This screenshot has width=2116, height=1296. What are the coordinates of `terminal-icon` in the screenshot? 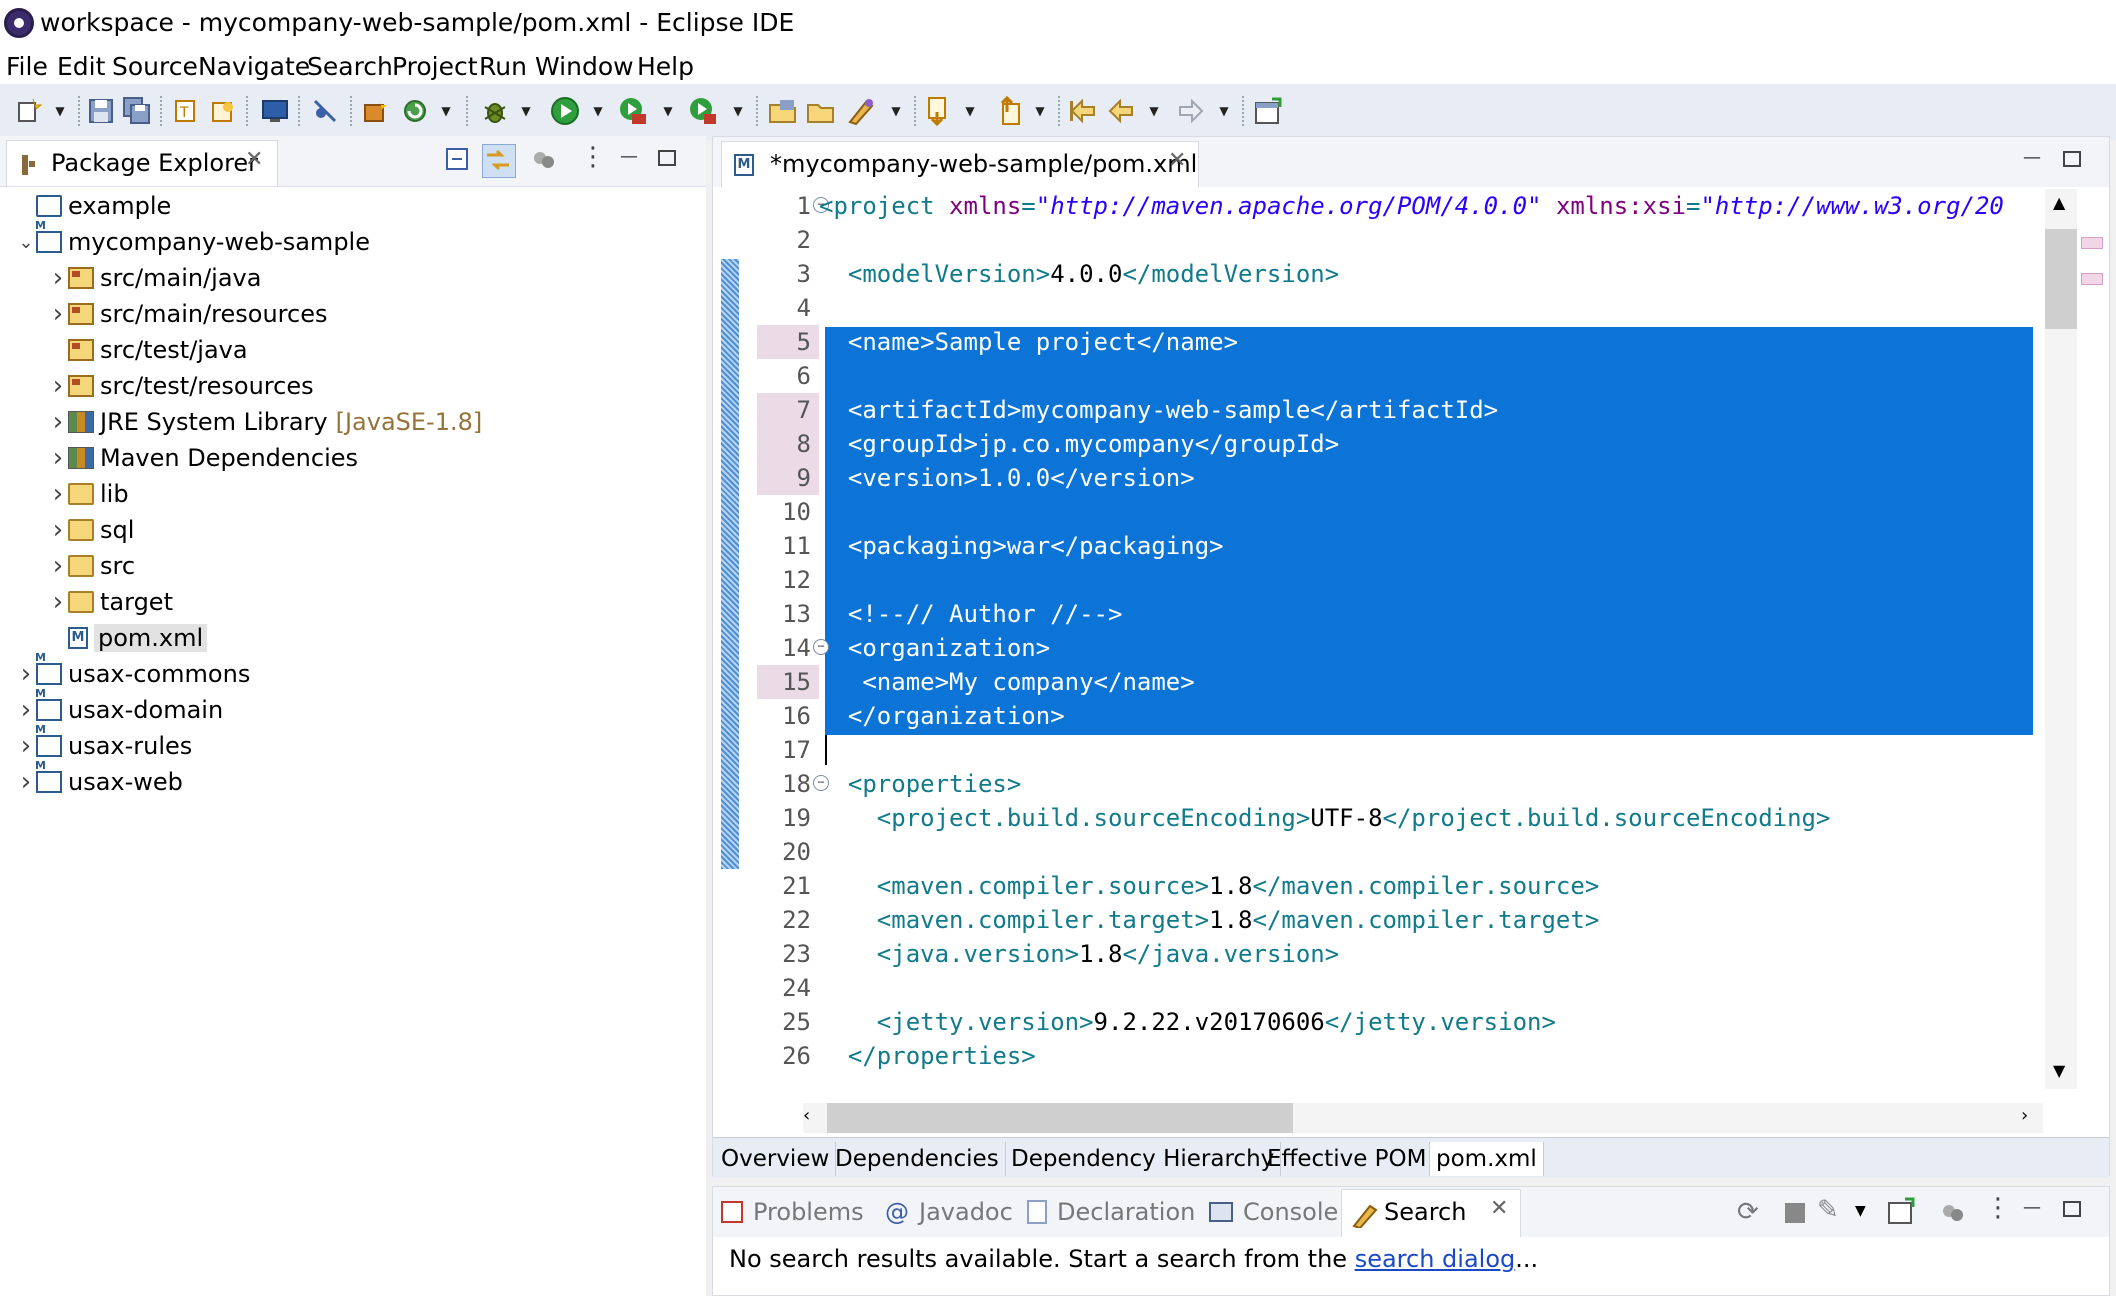 It's located at (275, 111).